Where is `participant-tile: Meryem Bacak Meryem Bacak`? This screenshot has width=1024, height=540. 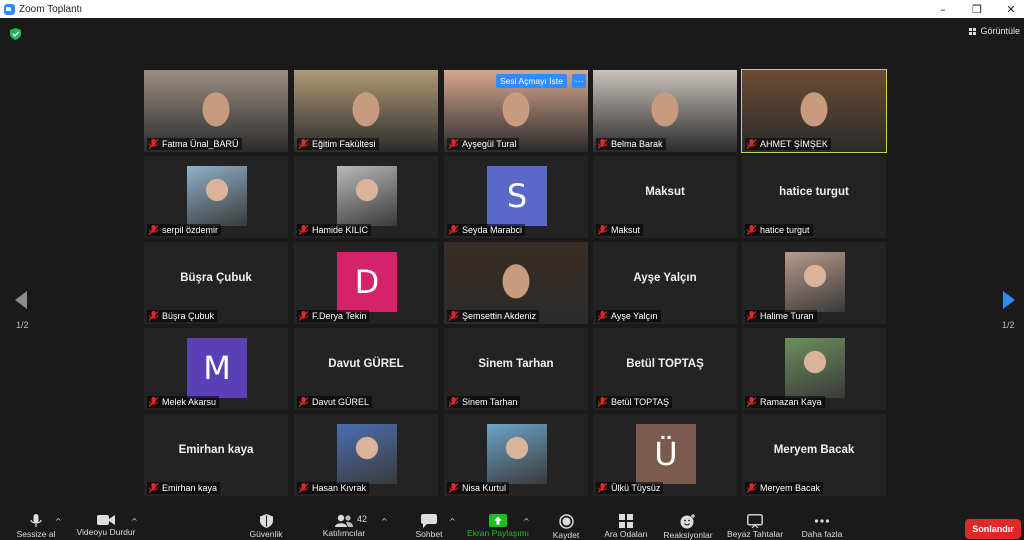
participant-tile: Meryem Bacak Meryem Bacak is located at coordinates (814, 455).